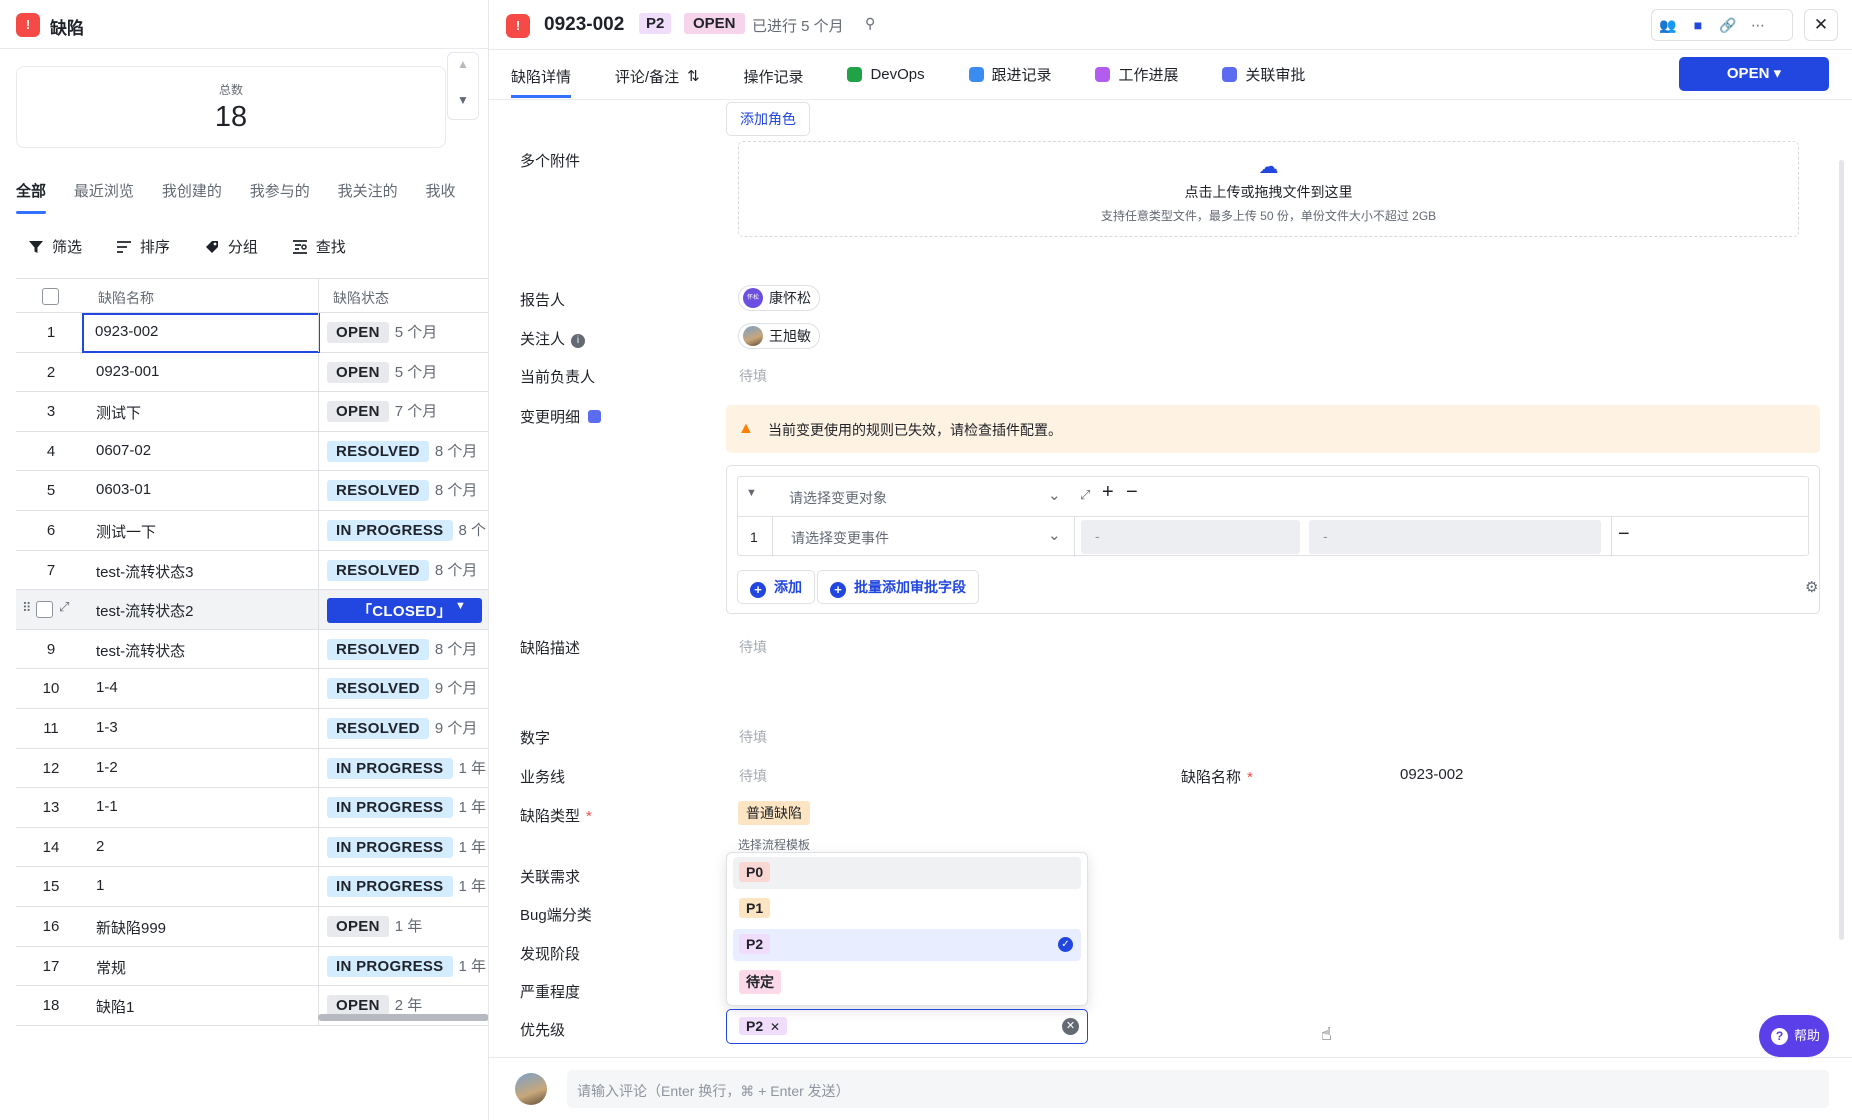 The height and width of the screenshot is (1120, 1852). Describe the element at coordinates (840, 538) in the screenshot. I see `change-event-select: 请选择变更事件` at that location.